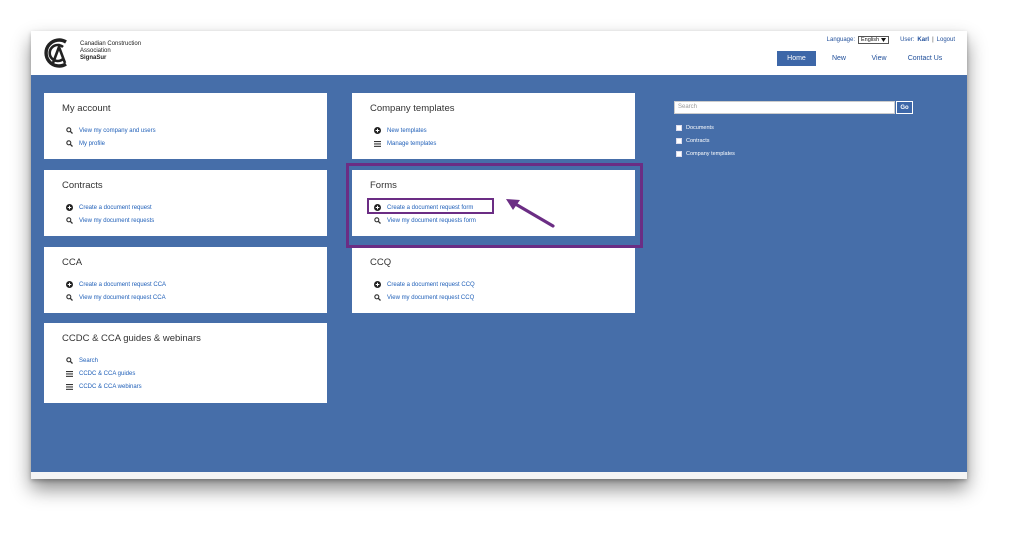 This screenshot has height=541, width=1029. I want to click on link-new-templates: New templates, so click(404, 130).